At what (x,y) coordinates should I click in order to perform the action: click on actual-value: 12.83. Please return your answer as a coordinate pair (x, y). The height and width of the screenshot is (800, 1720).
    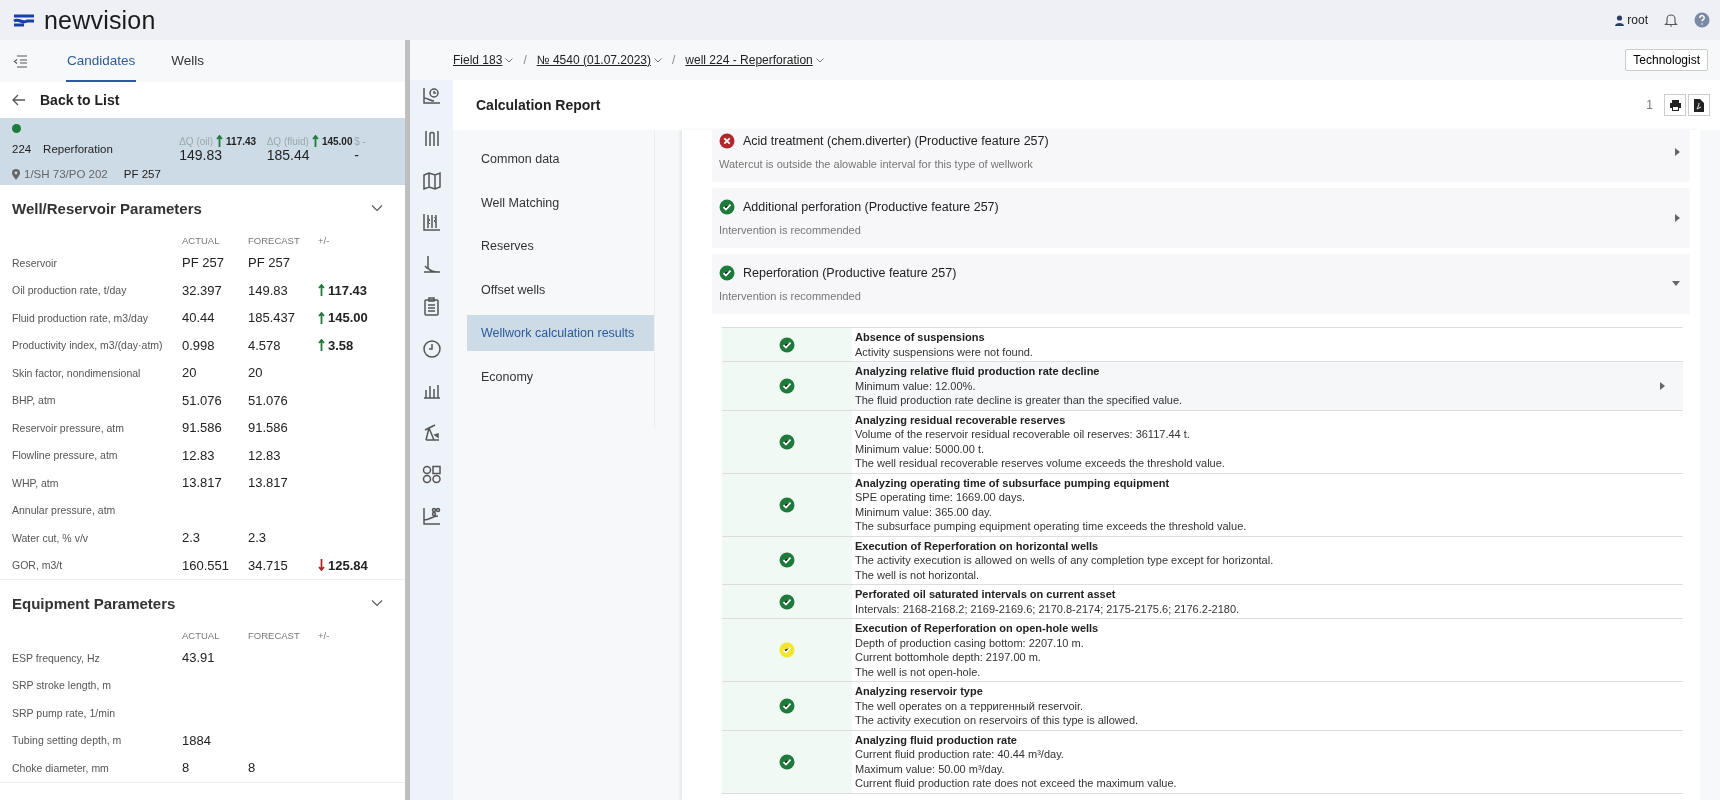
    Looking at the image, I should click on (198, 455).